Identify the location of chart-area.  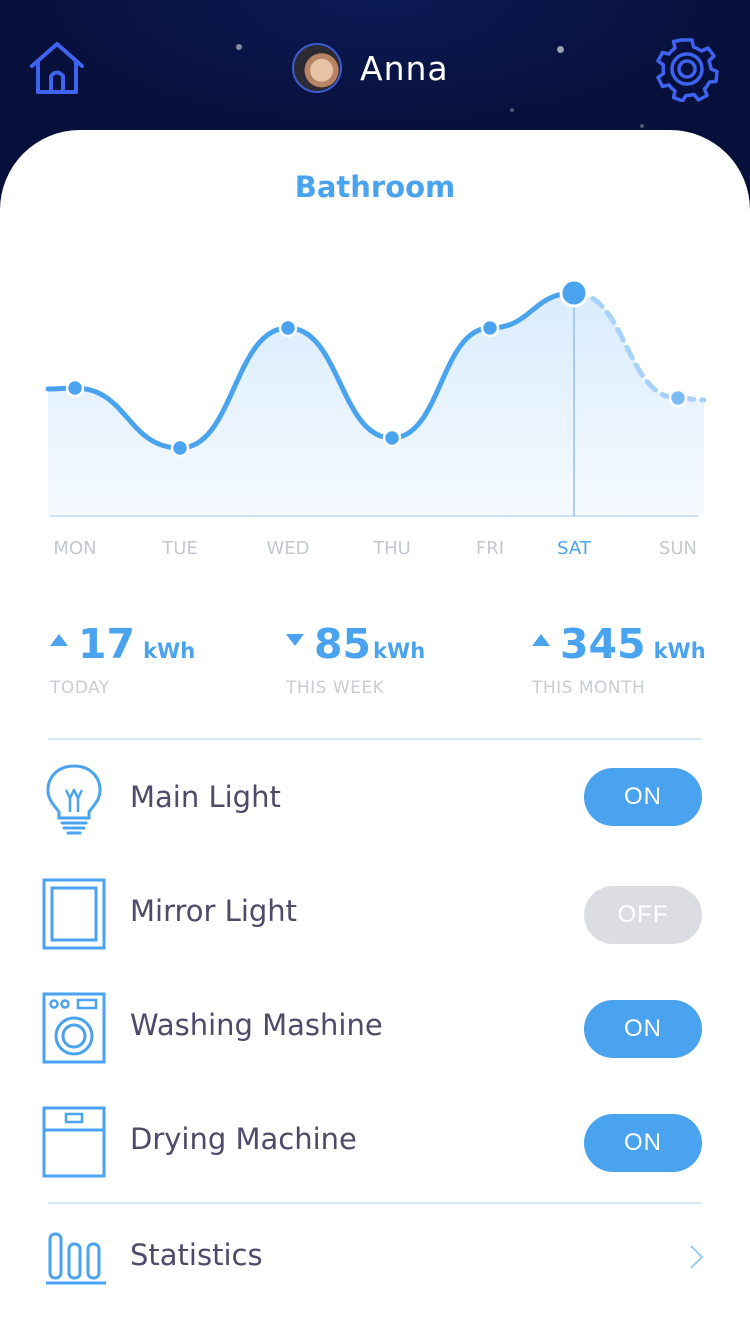
(376, 404).